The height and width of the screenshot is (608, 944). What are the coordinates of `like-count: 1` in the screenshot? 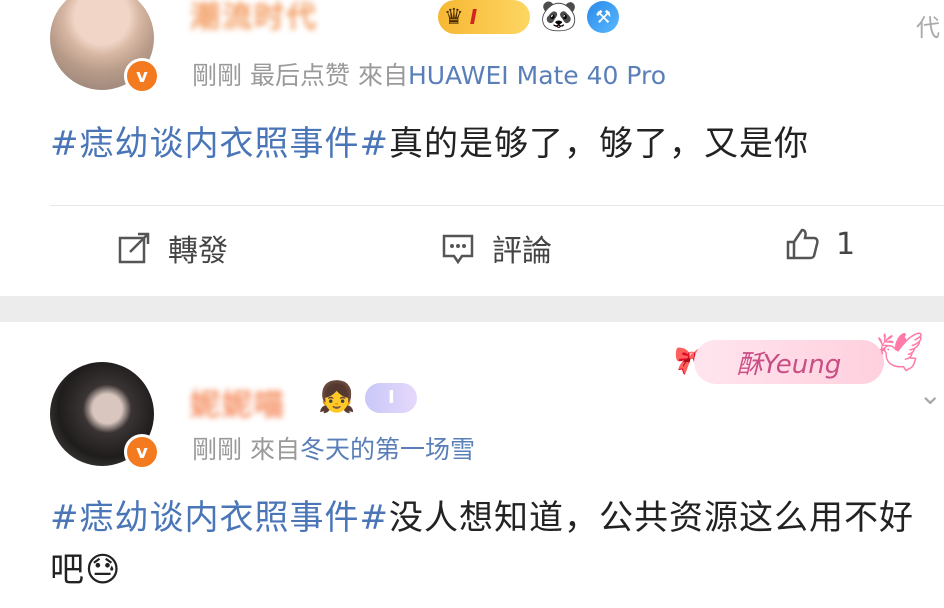 It's located at (846, 244).